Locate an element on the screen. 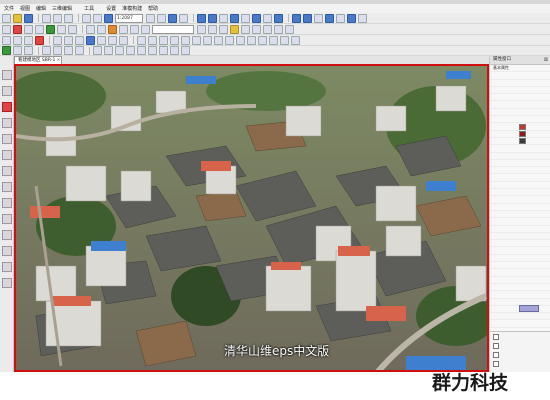 Image resolution: width=550 pixels, height=400 pixels. new-file-icon is located at coordinates (6, 18).